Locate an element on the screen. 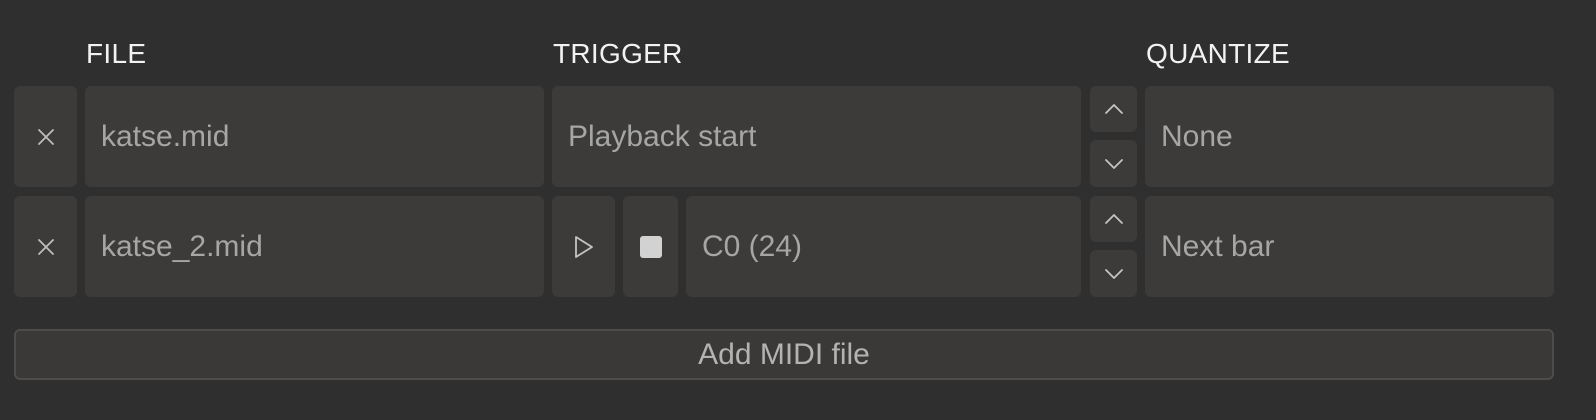 This screenshot has height=420, width=1596. play-button is located at coordinates (583, 246).